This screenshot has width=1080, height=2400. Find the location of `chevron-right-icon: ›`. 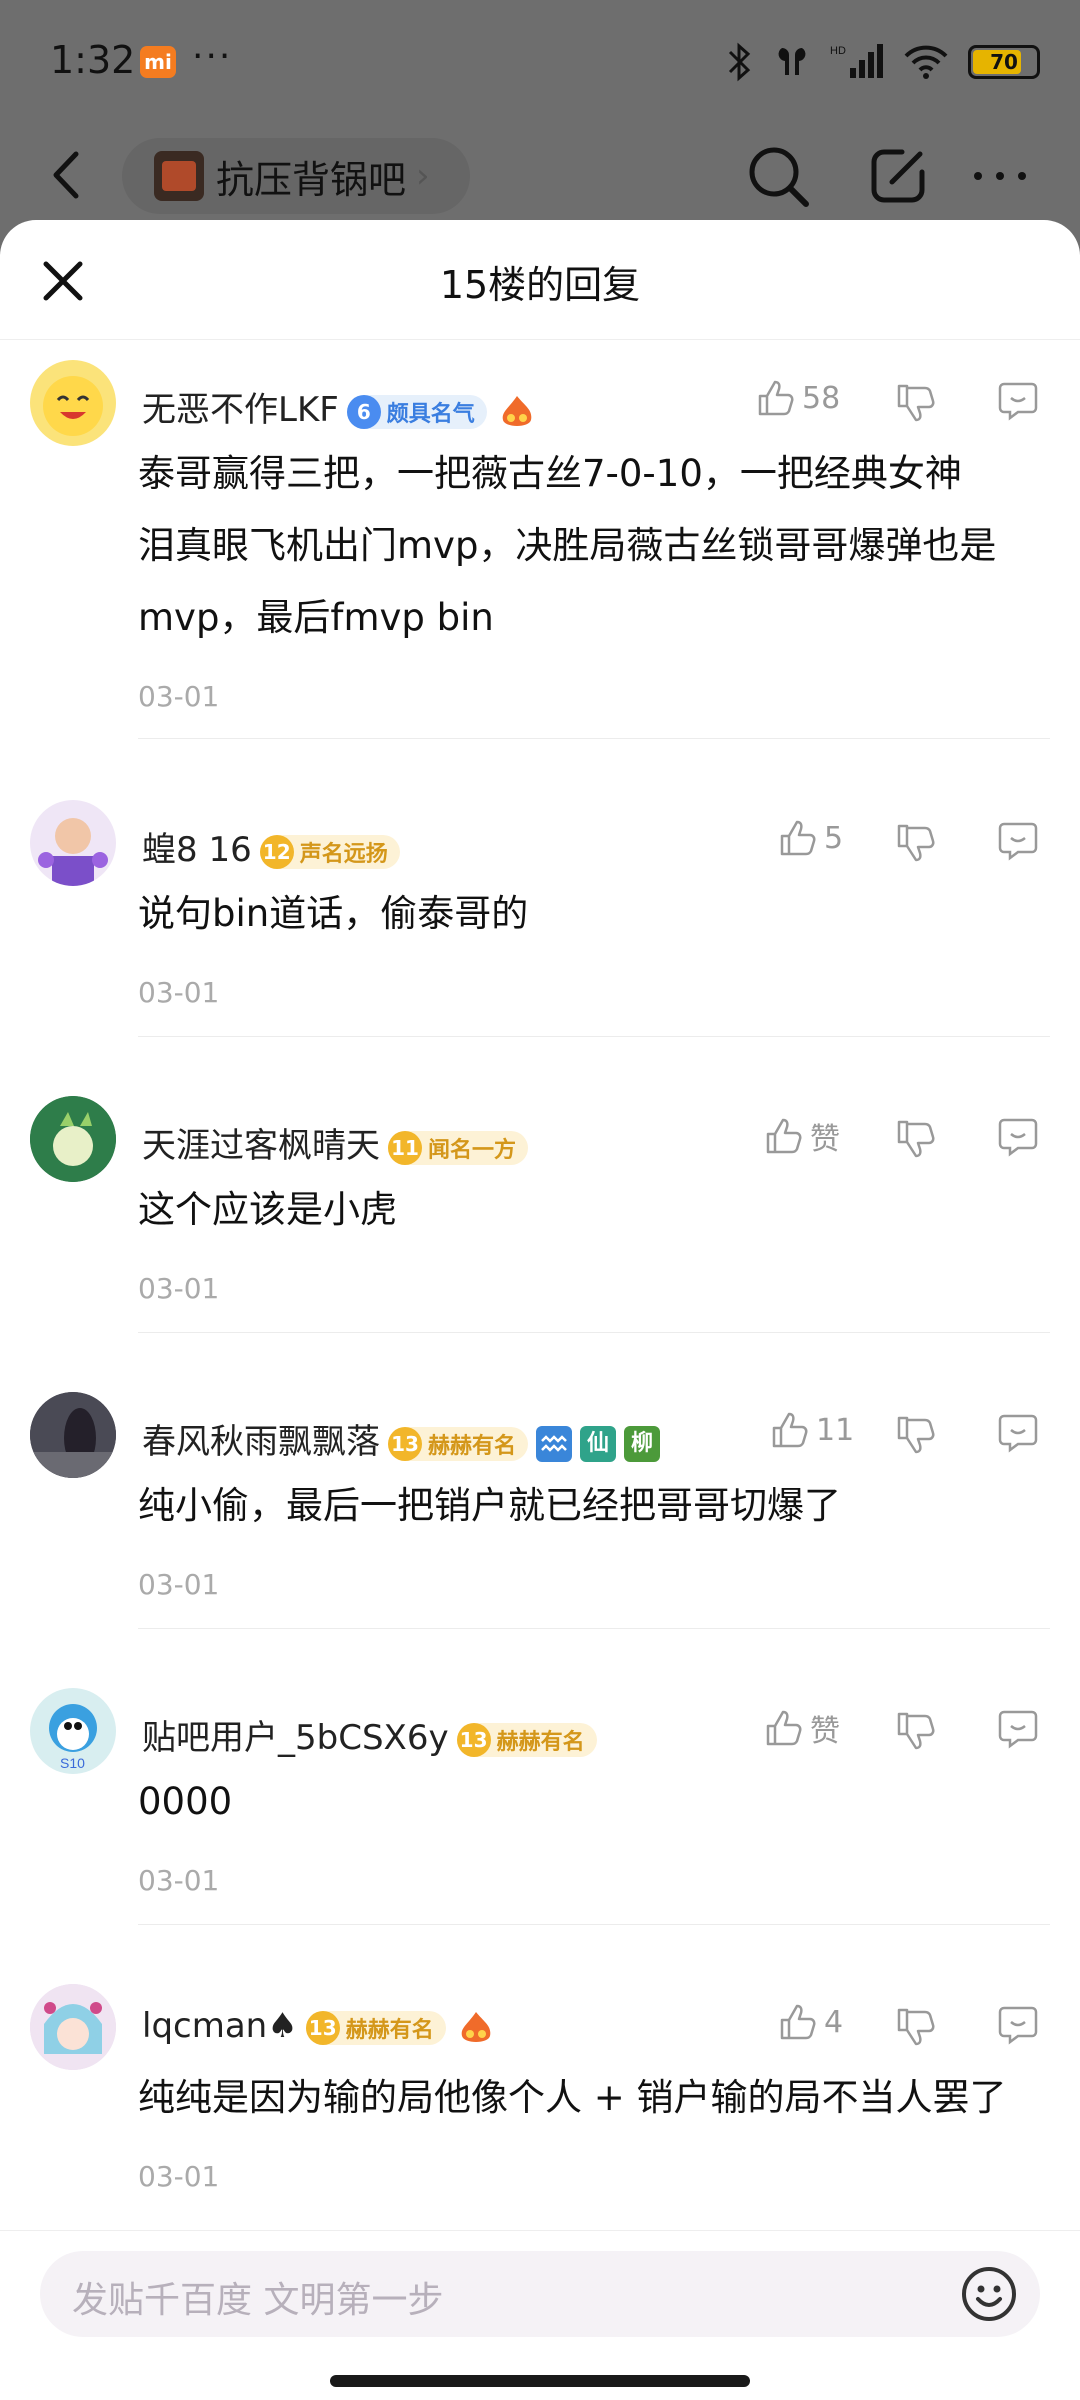

chevron-right-icon: › is located at coordinates (423, 176).